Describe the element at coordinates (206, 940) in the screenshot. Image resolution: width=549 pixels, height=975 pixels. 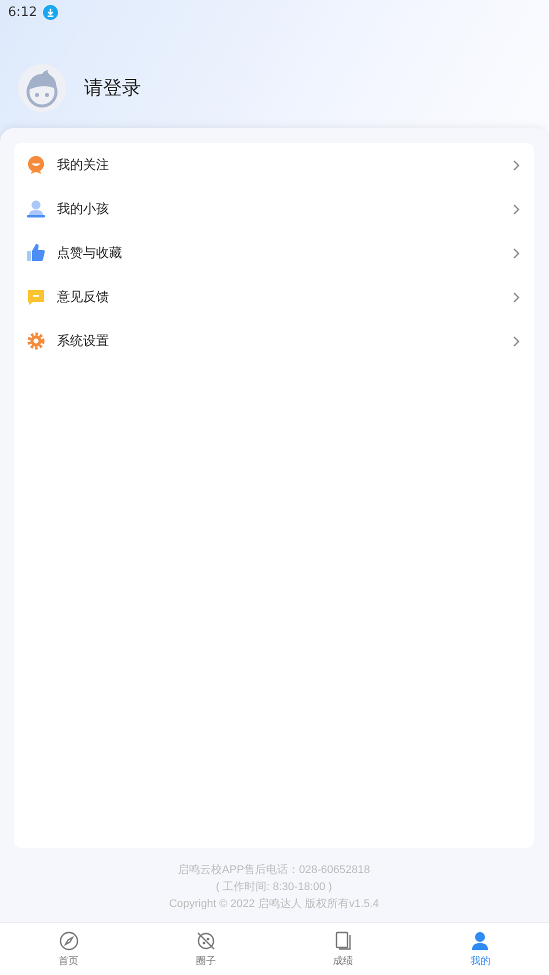
I see `planet-icon` at that location.